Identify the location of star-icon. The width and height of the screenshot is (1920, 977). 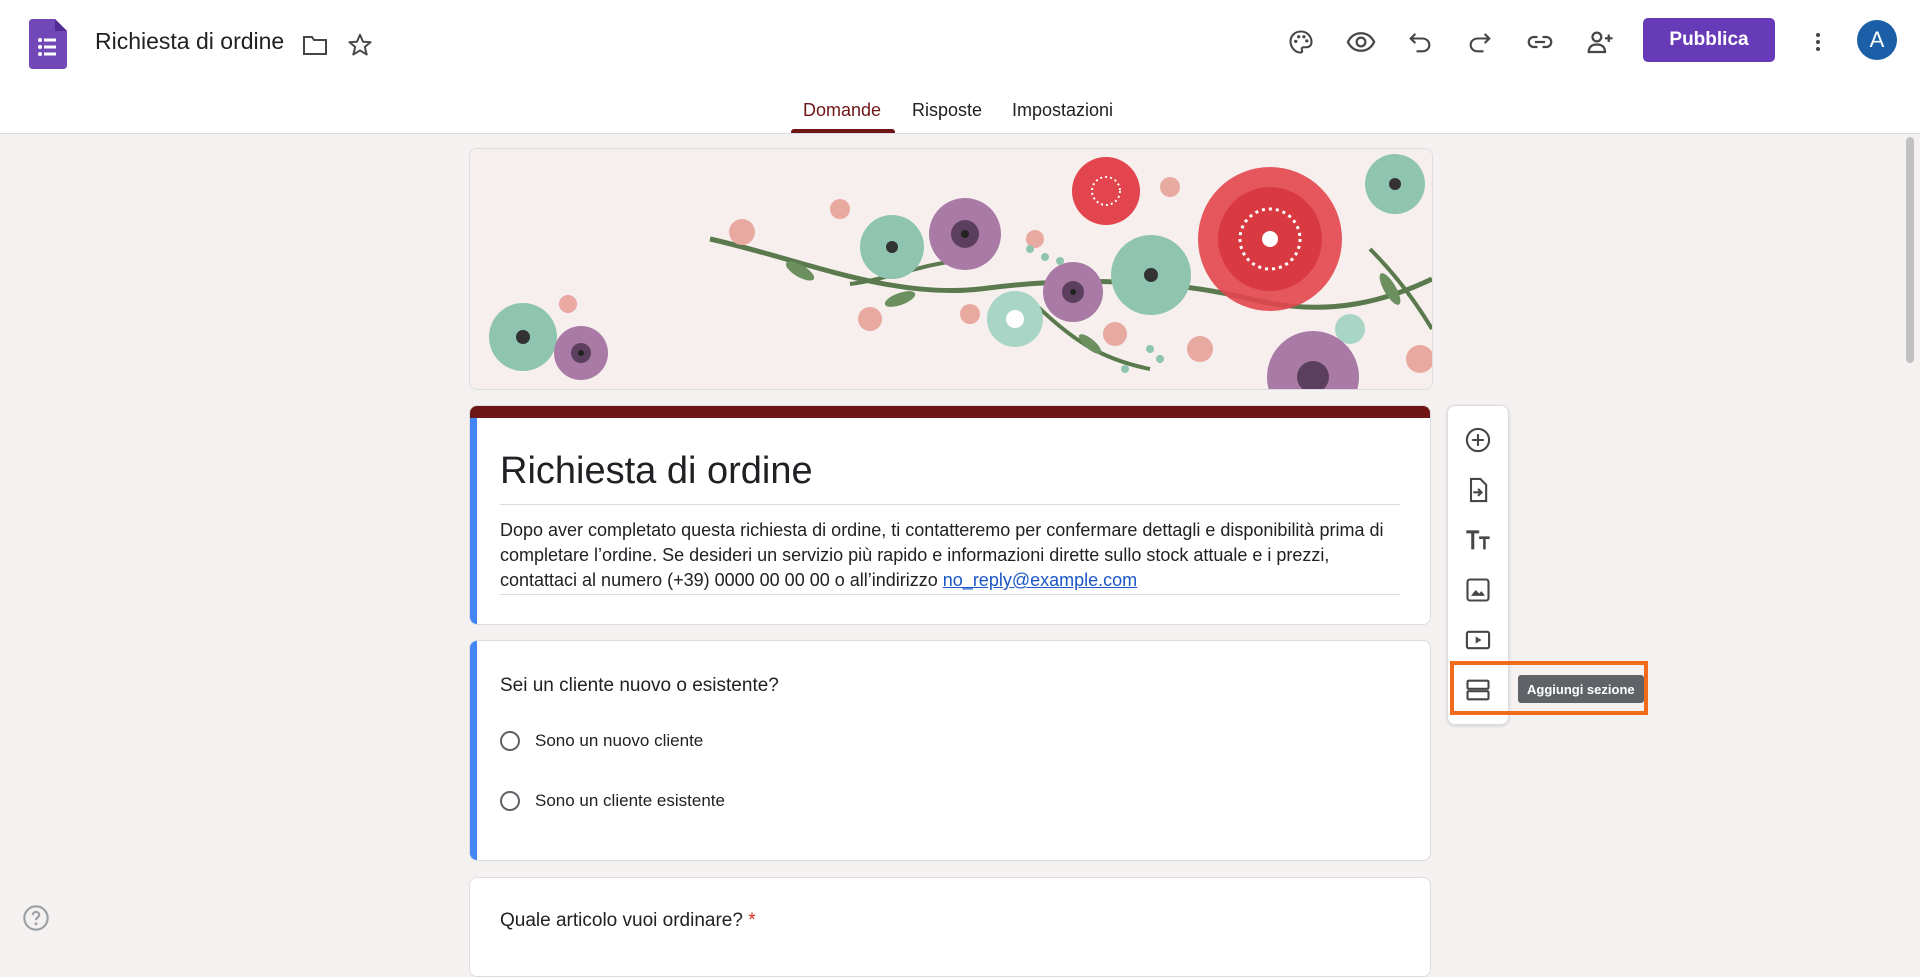
(360, 45).